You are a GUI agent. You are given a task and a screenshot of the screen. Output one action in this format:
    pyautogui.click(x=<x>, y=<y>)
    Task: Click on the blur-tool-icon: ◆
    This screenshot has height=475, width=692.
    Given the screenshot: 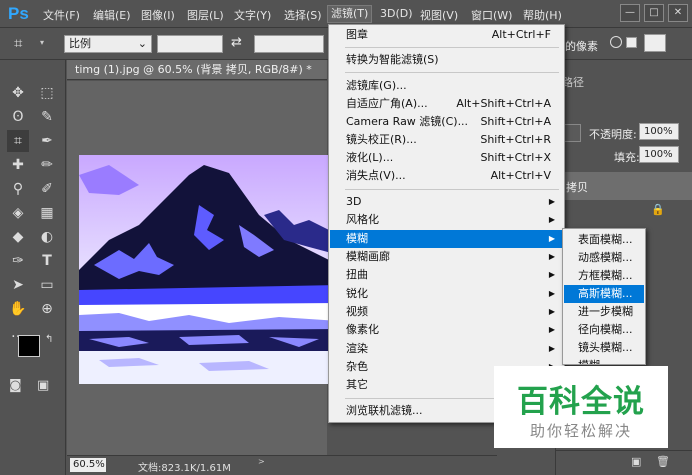 What is the action you would take?
    pyautogui.click(x=18, y=237)
    